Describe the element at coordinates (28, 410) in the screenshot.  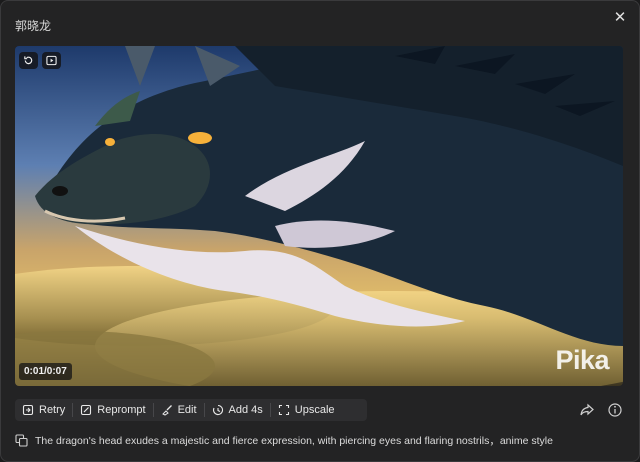
I see `retry-icon` at that location.